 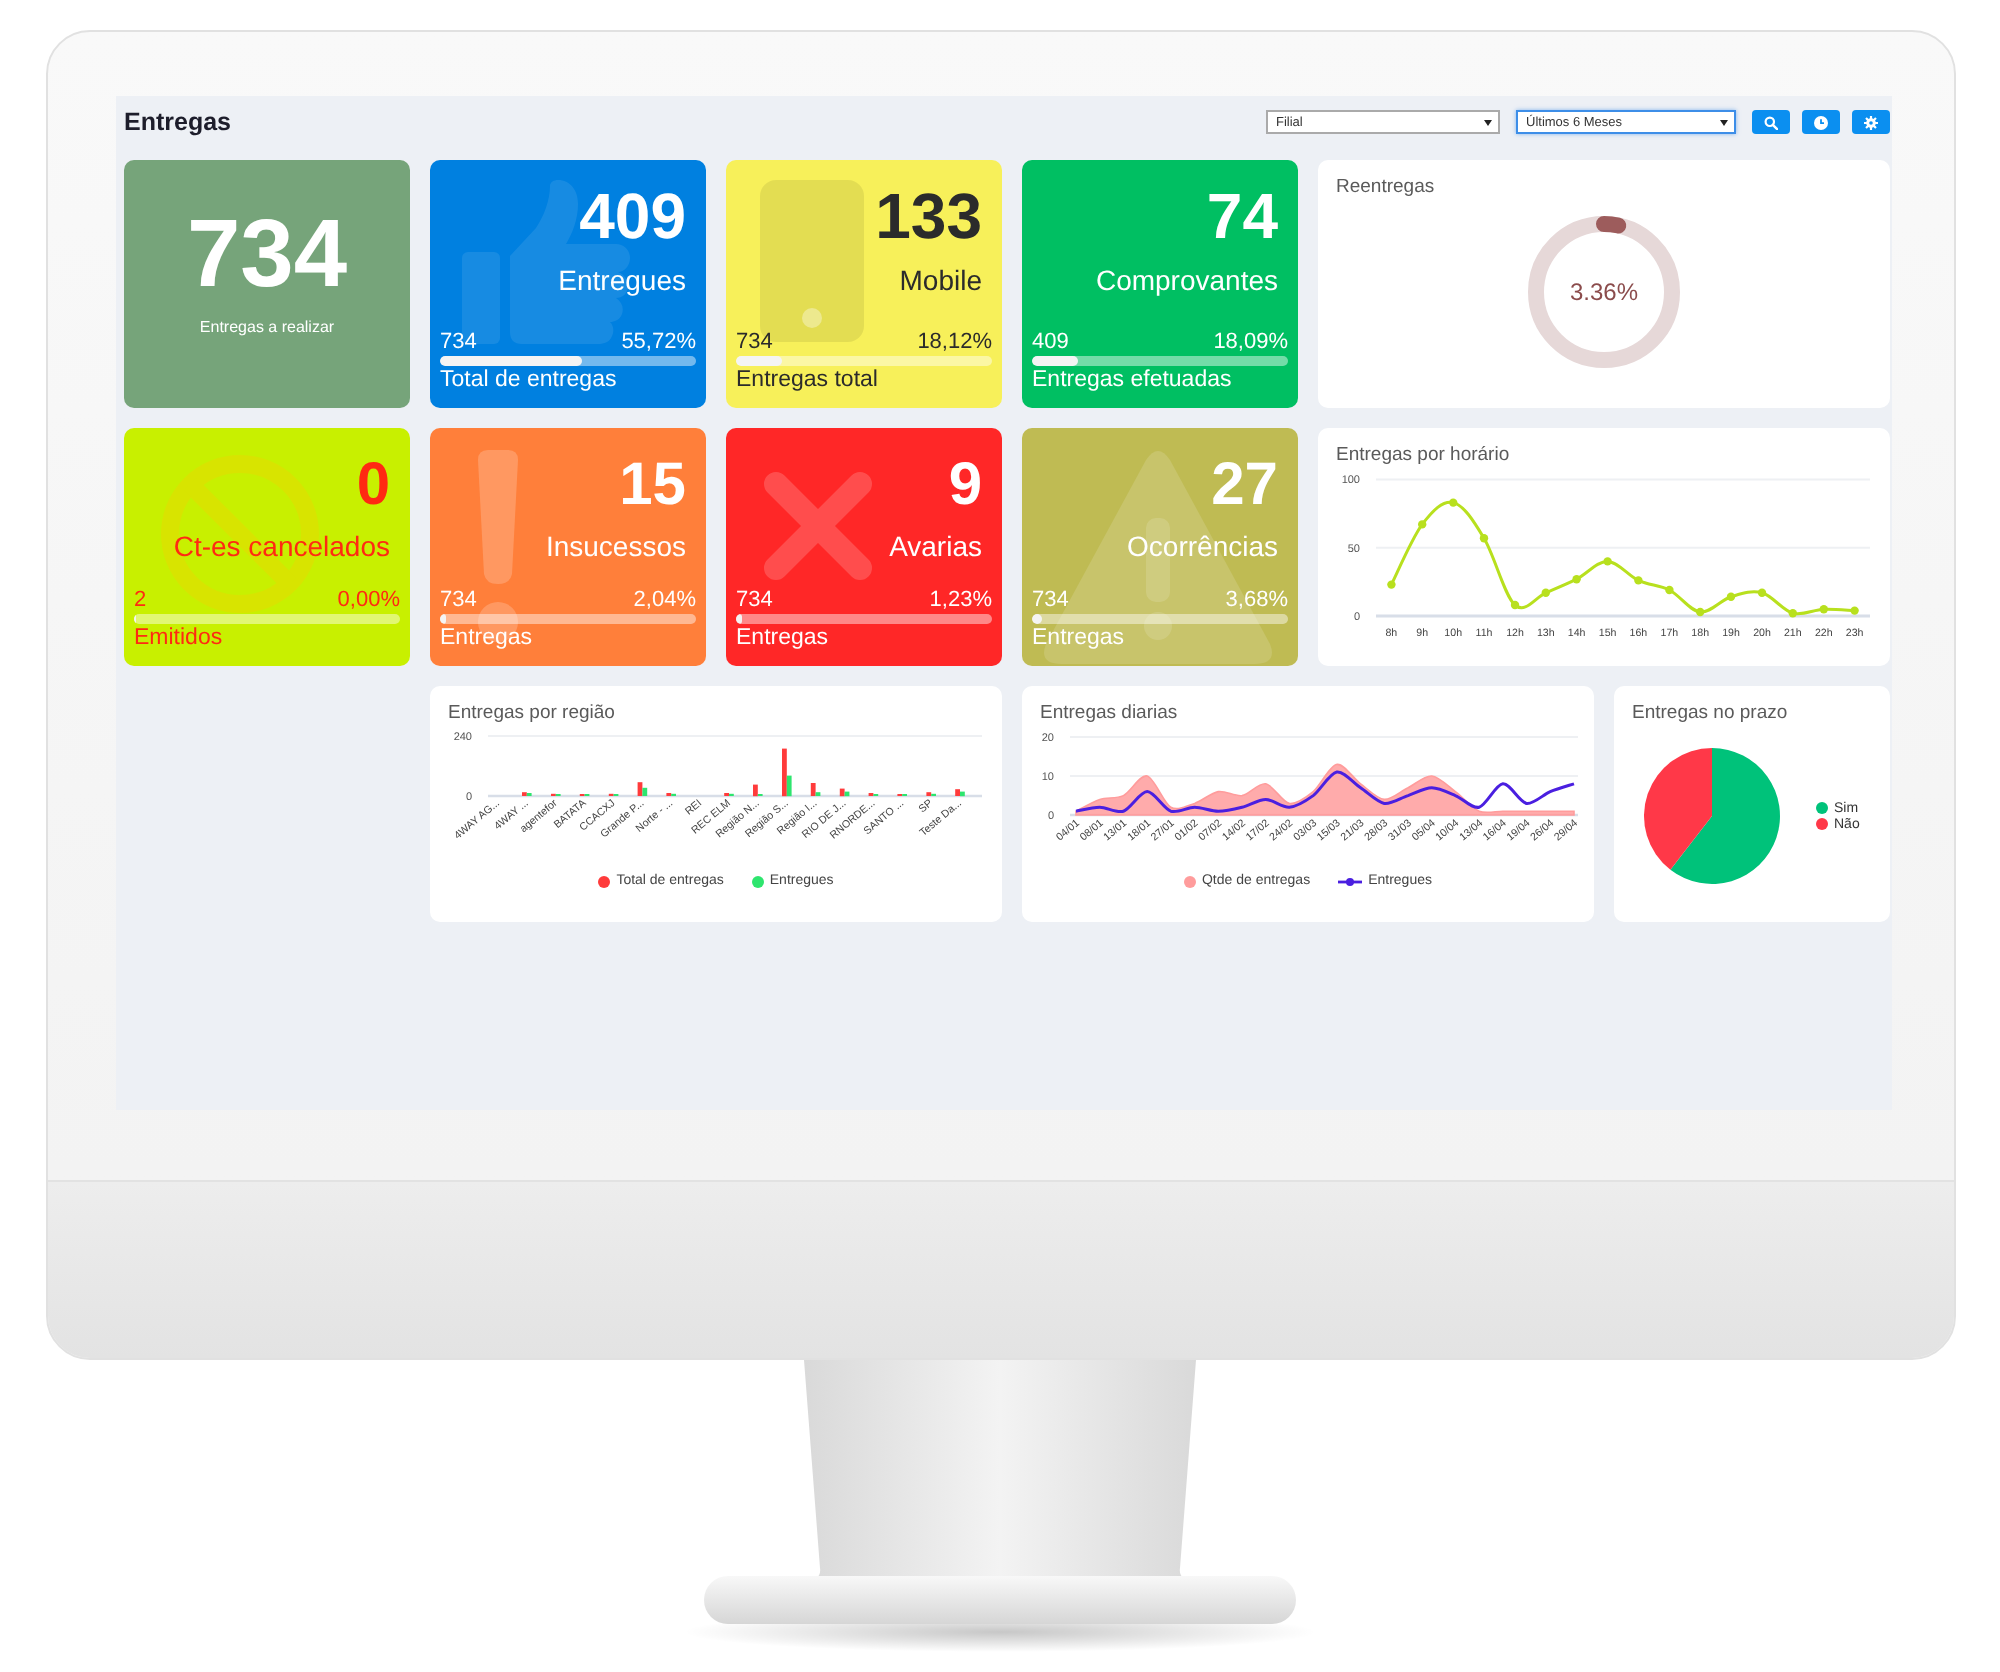 I want to click on stat-value: 27, so click(x=1244, y=486).